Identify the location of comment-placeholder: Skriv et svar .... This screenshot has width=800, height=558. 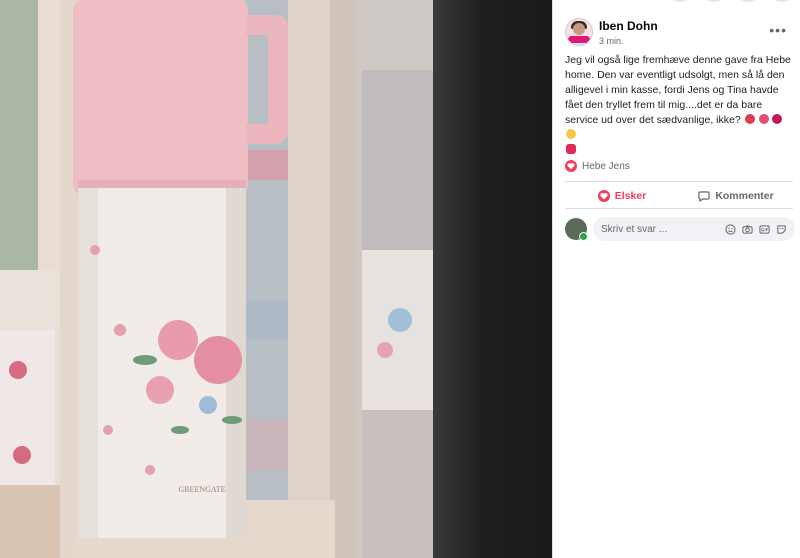
(634, 229).